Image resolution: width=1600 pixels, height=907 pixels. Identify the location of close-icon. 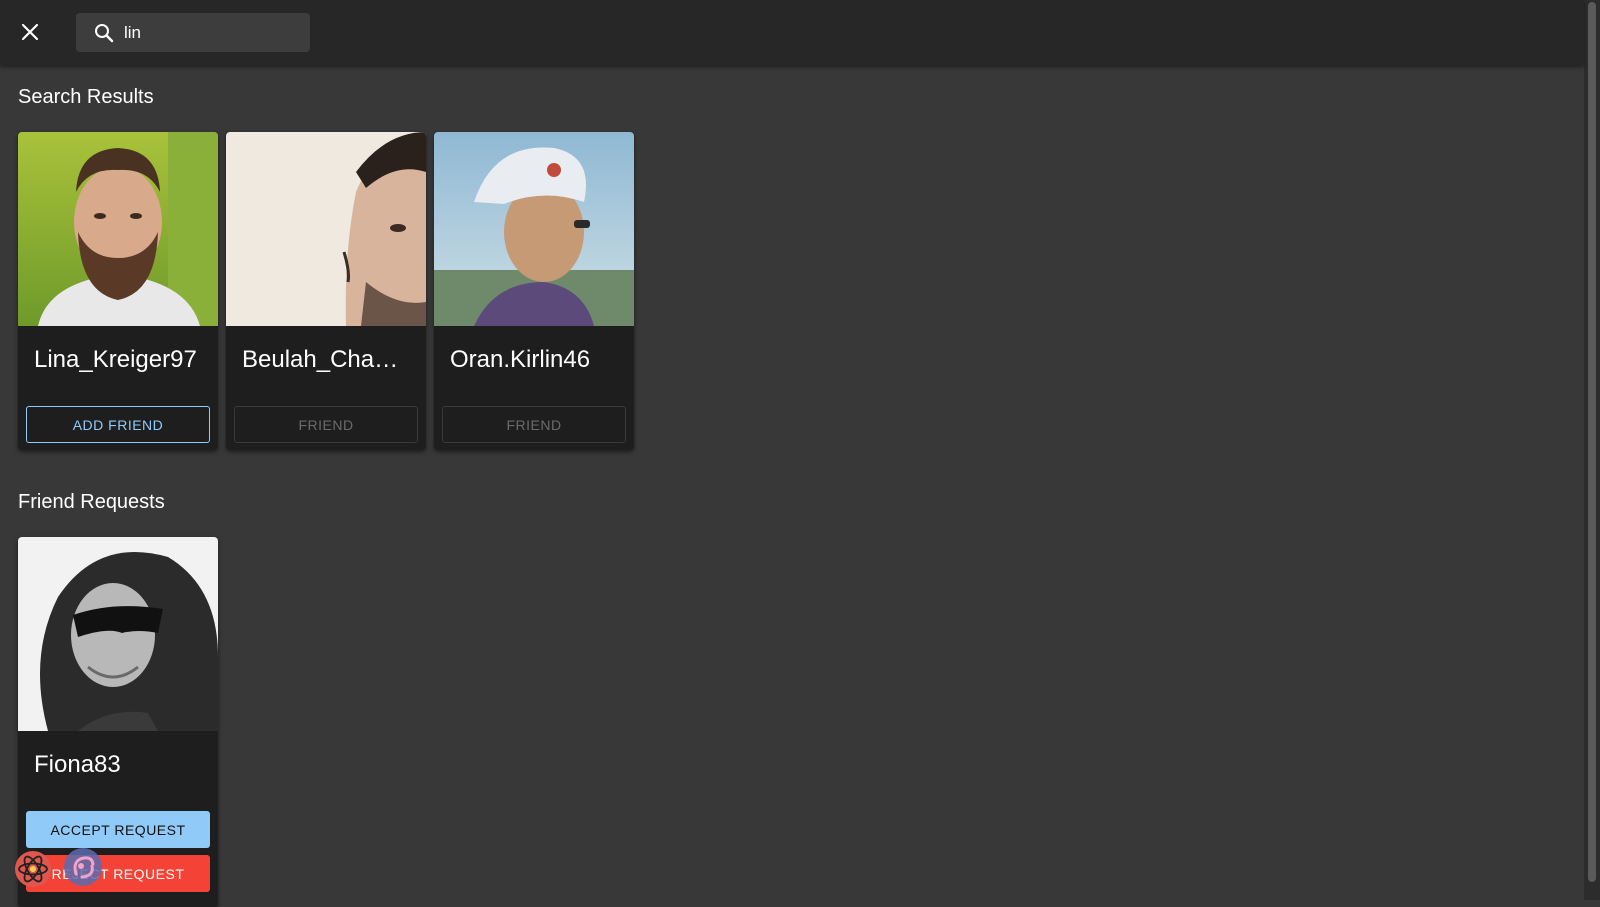
(30, 32).